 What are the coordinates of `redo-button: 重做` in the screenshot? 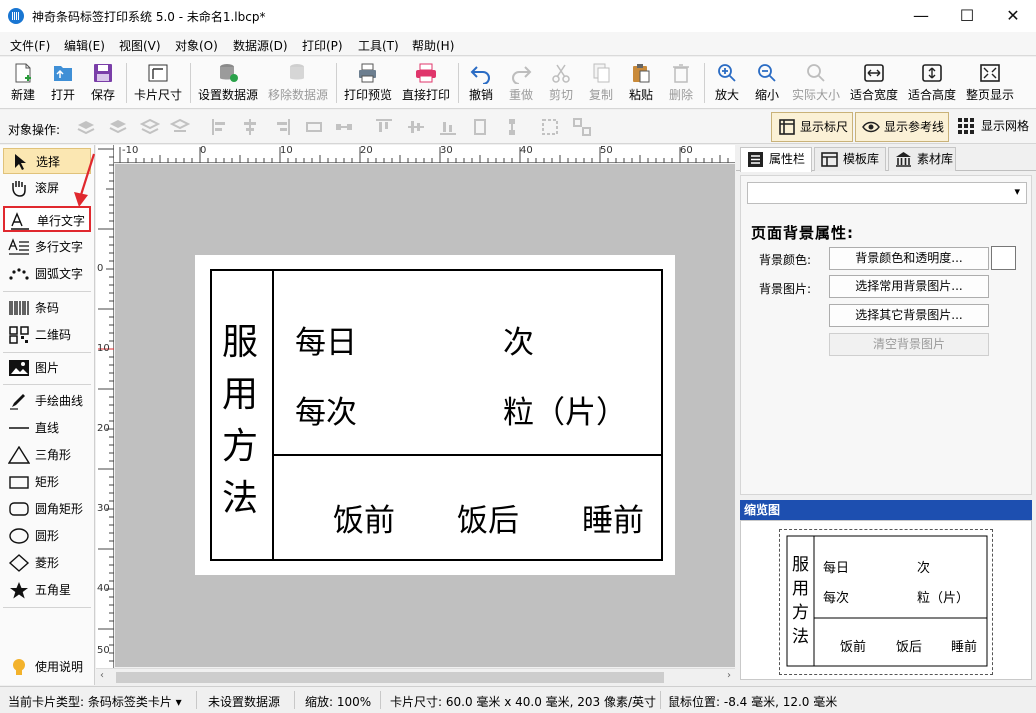 It's located at (521, 83).